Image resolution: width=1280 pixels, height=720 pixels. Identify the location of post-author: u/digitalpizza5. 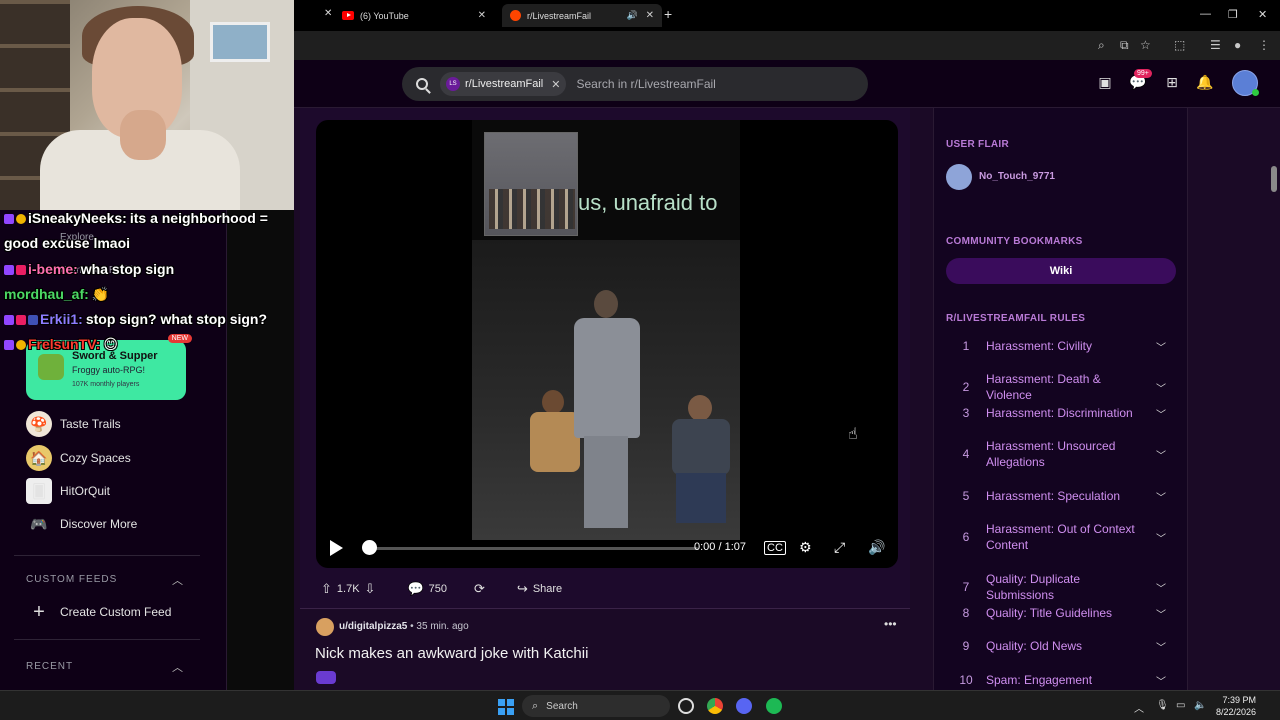
(373, 626).